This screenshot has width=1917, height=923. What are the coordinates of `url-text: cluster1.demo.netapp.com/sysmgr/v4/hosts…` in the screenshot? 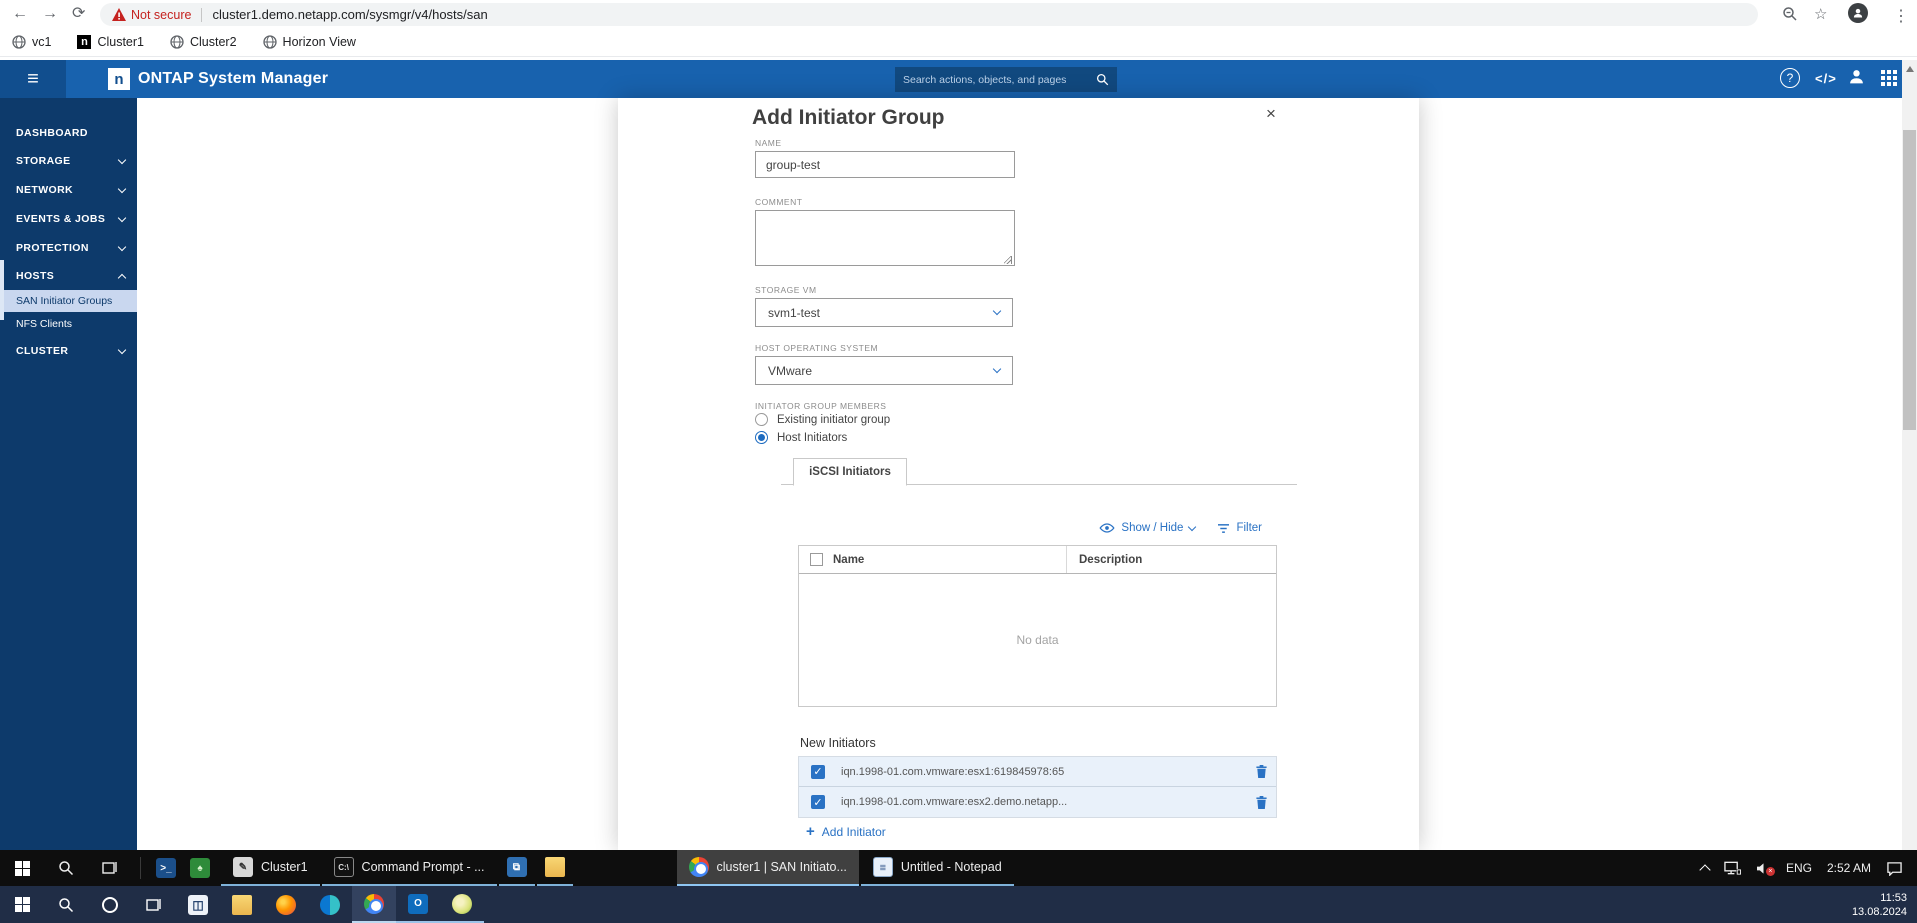 It's located at (349, 14).